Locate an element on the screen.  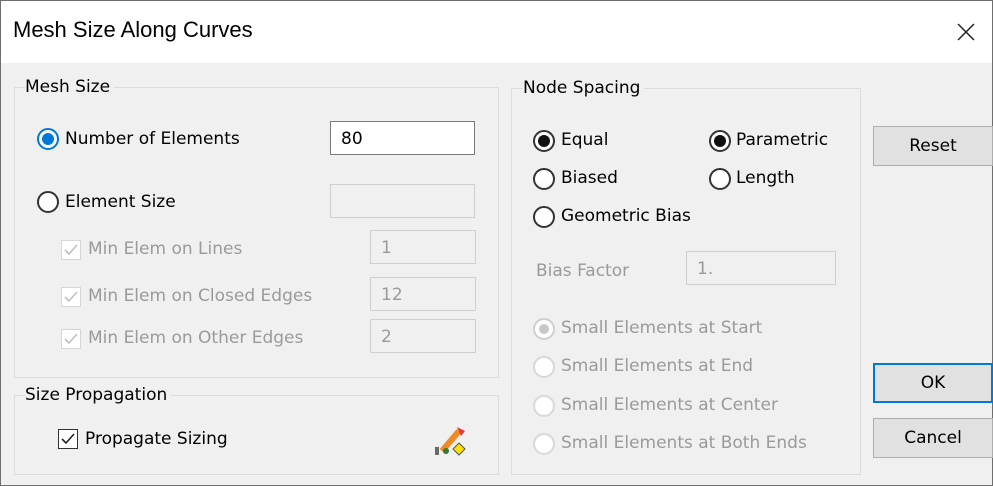
close-button is located at coordinates (966, 32).